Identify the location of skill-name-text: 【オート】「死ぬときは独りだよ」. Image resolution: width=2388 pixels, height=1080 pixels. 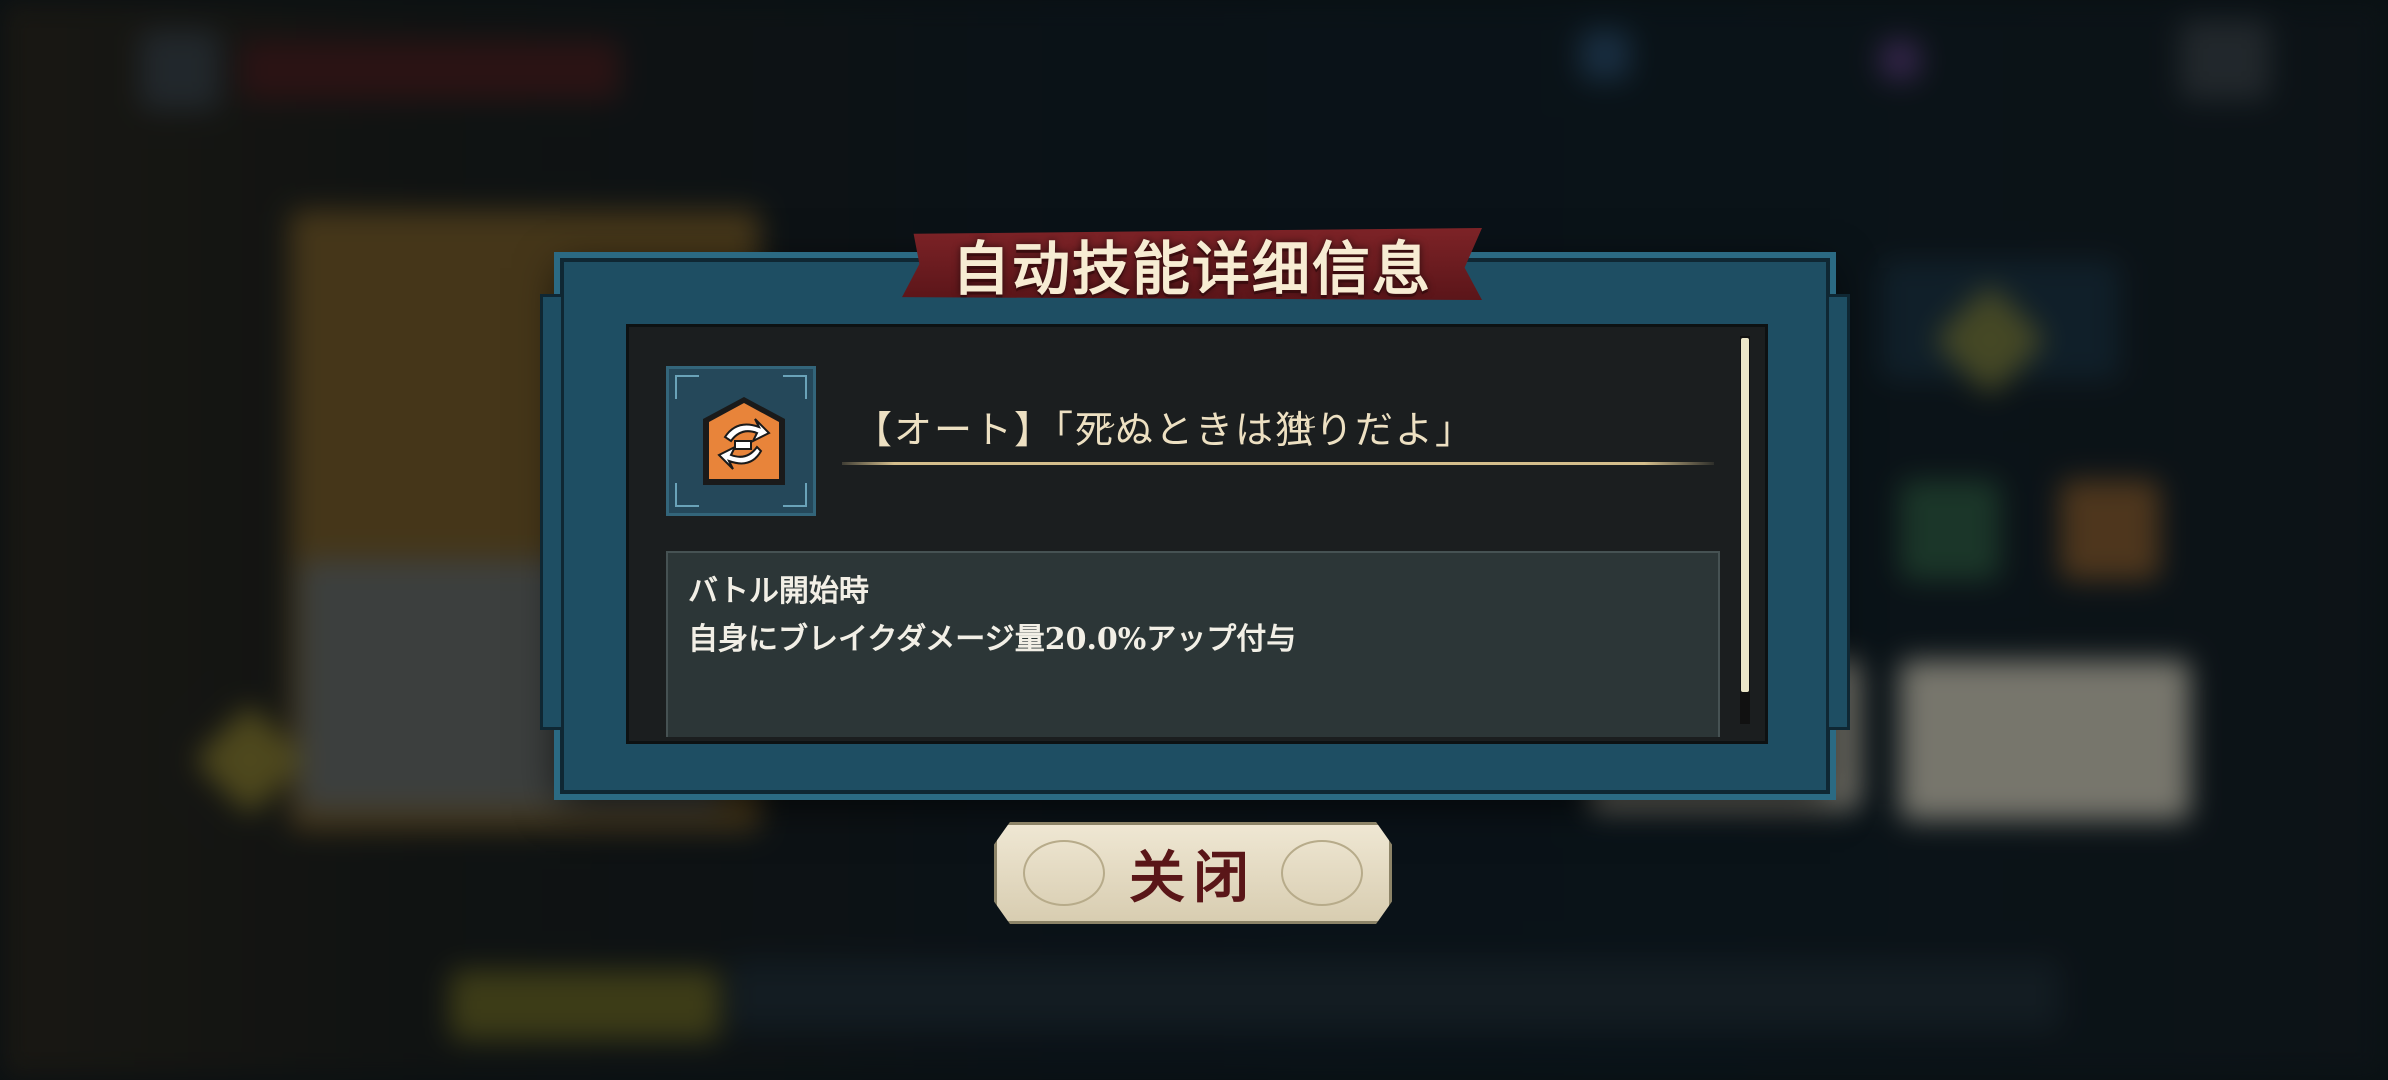
(1165, 430).